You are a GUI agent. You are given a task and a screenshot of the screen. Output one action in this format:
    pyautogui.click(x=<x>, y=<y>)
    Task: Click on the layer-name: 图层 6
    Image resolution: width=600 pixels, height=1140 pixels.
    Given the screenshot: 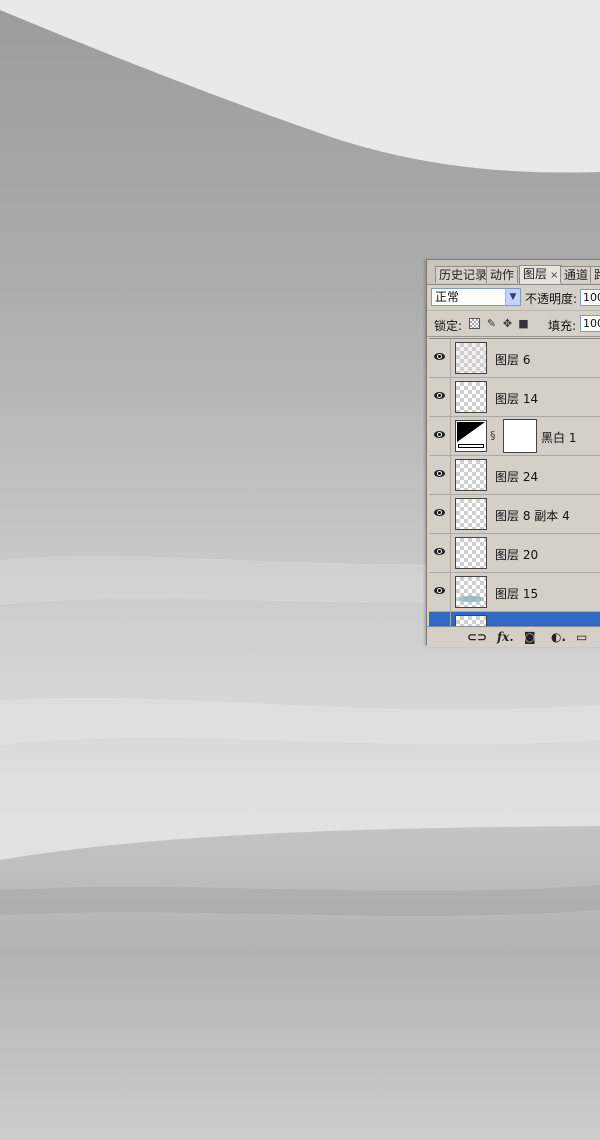 What is the action you would take?
    pyautogui.click(x=513, y=360)
    